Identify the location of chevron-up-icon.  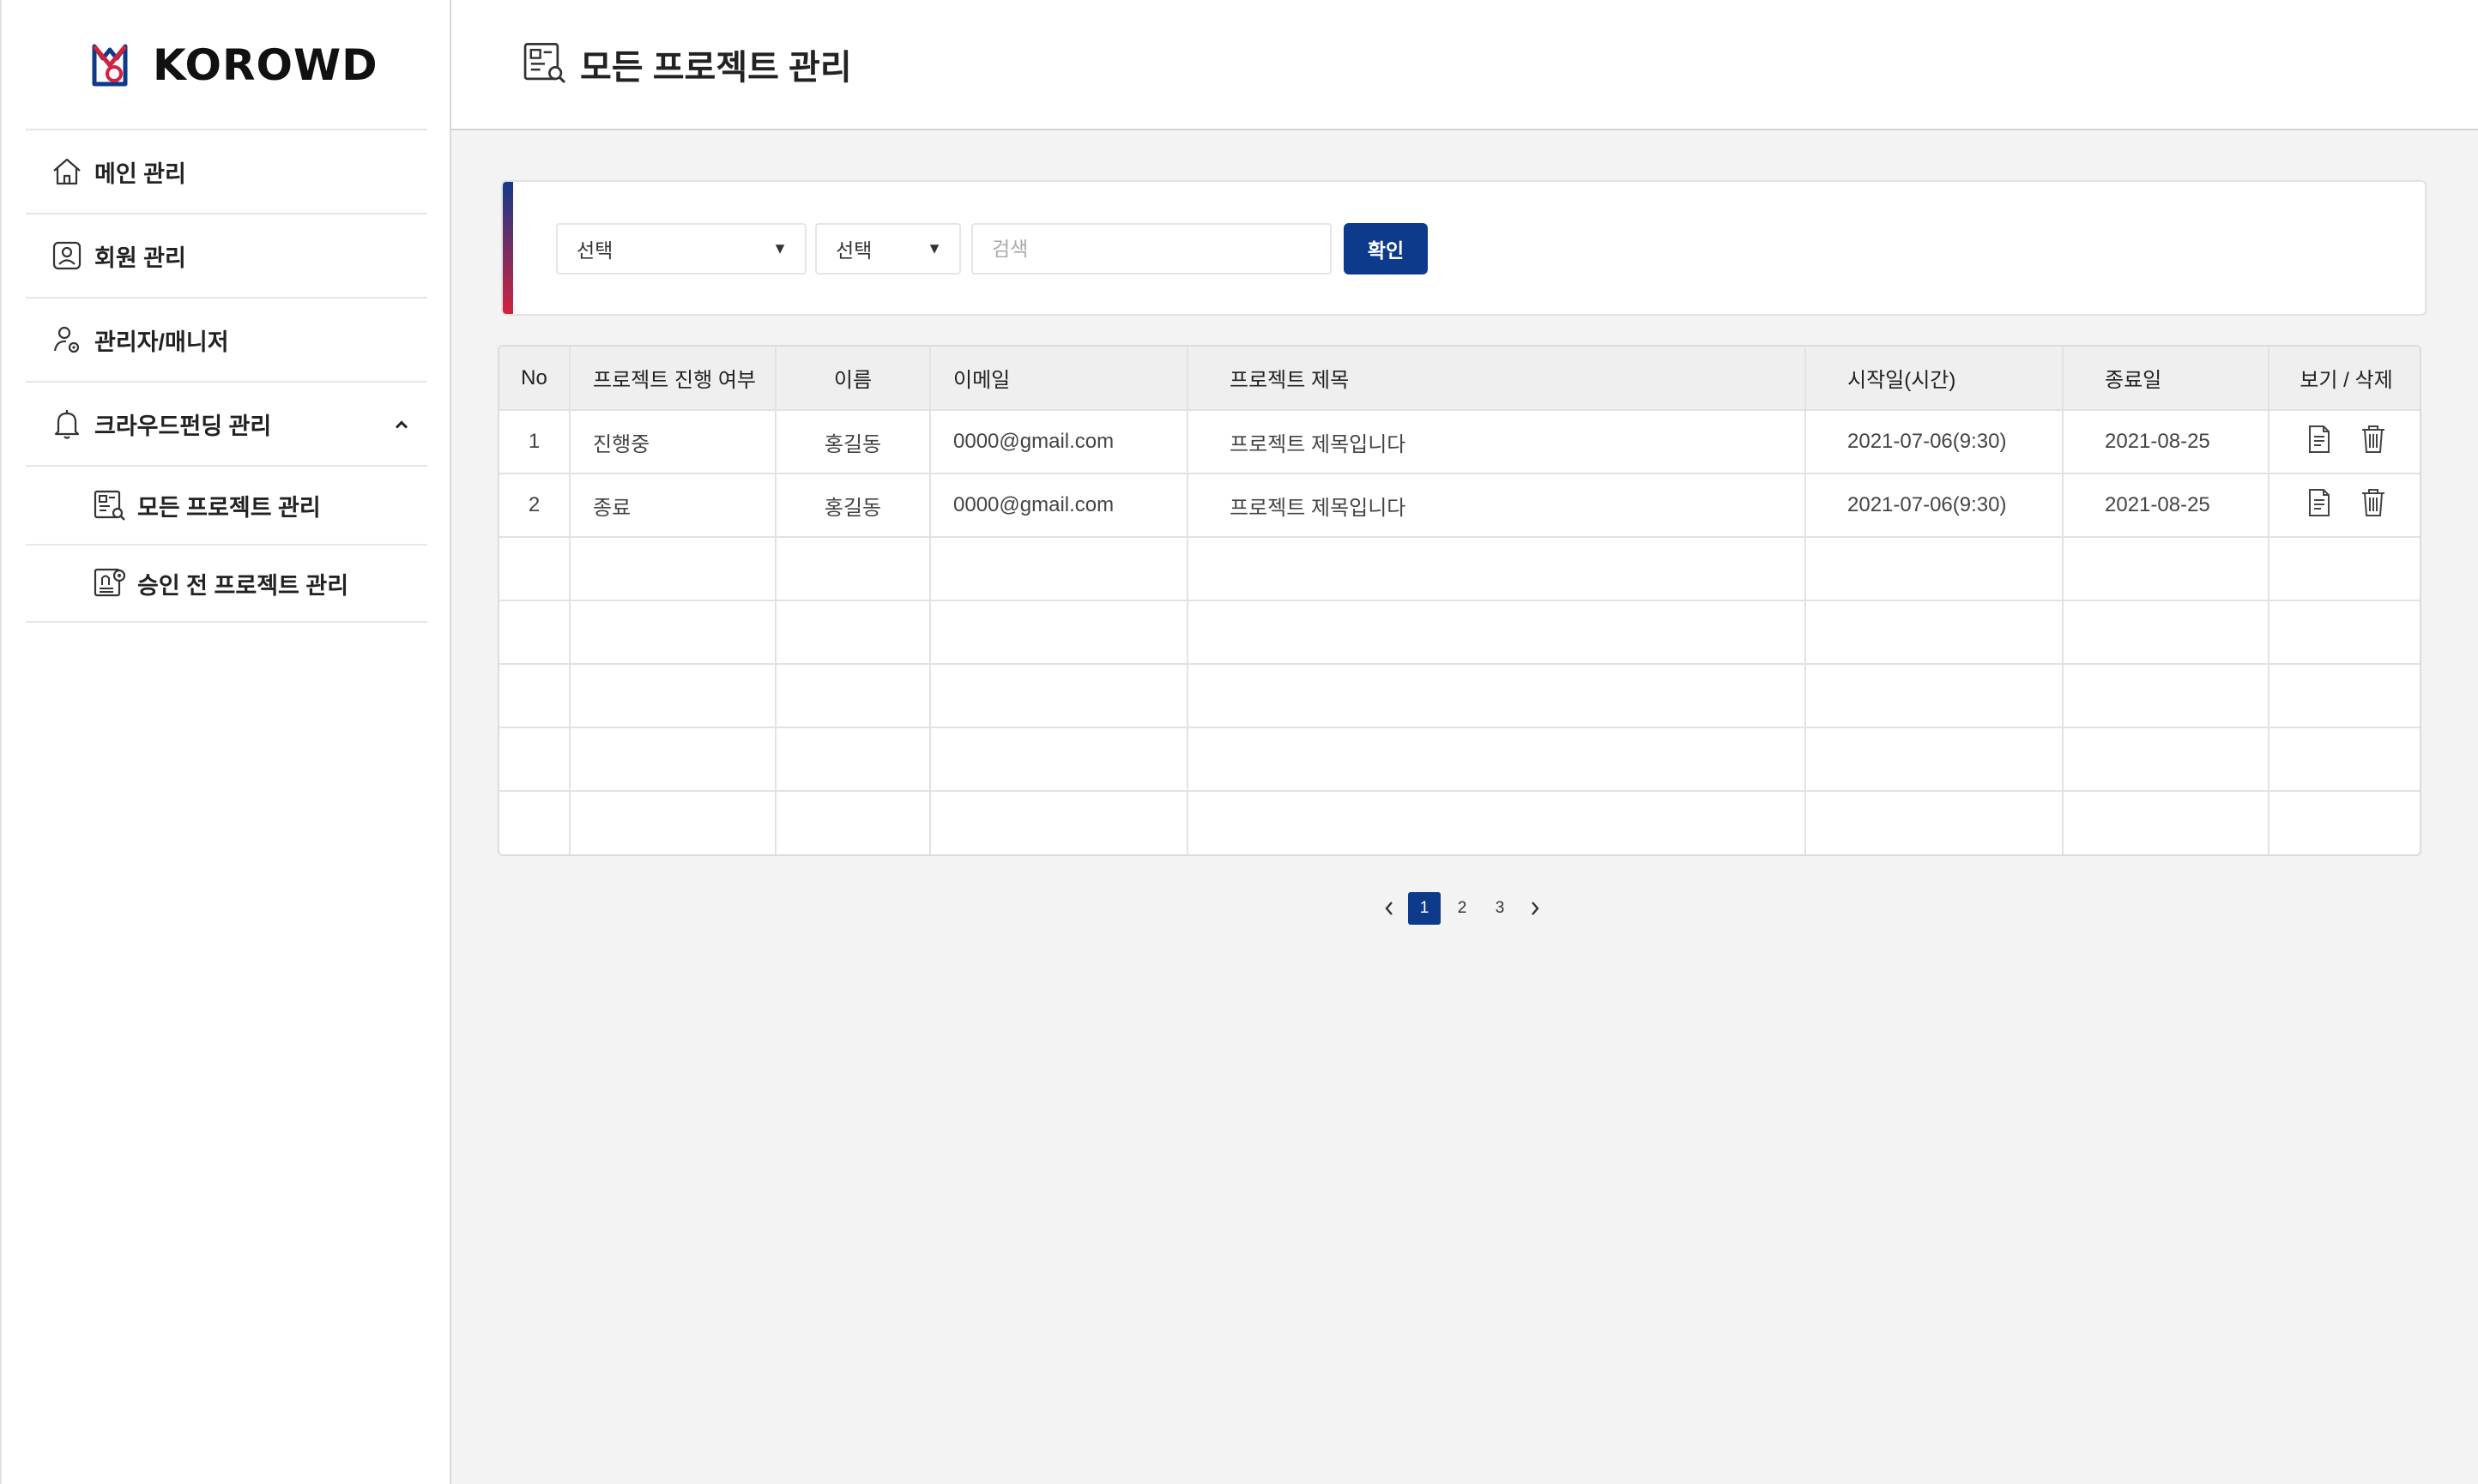
(401, 424).